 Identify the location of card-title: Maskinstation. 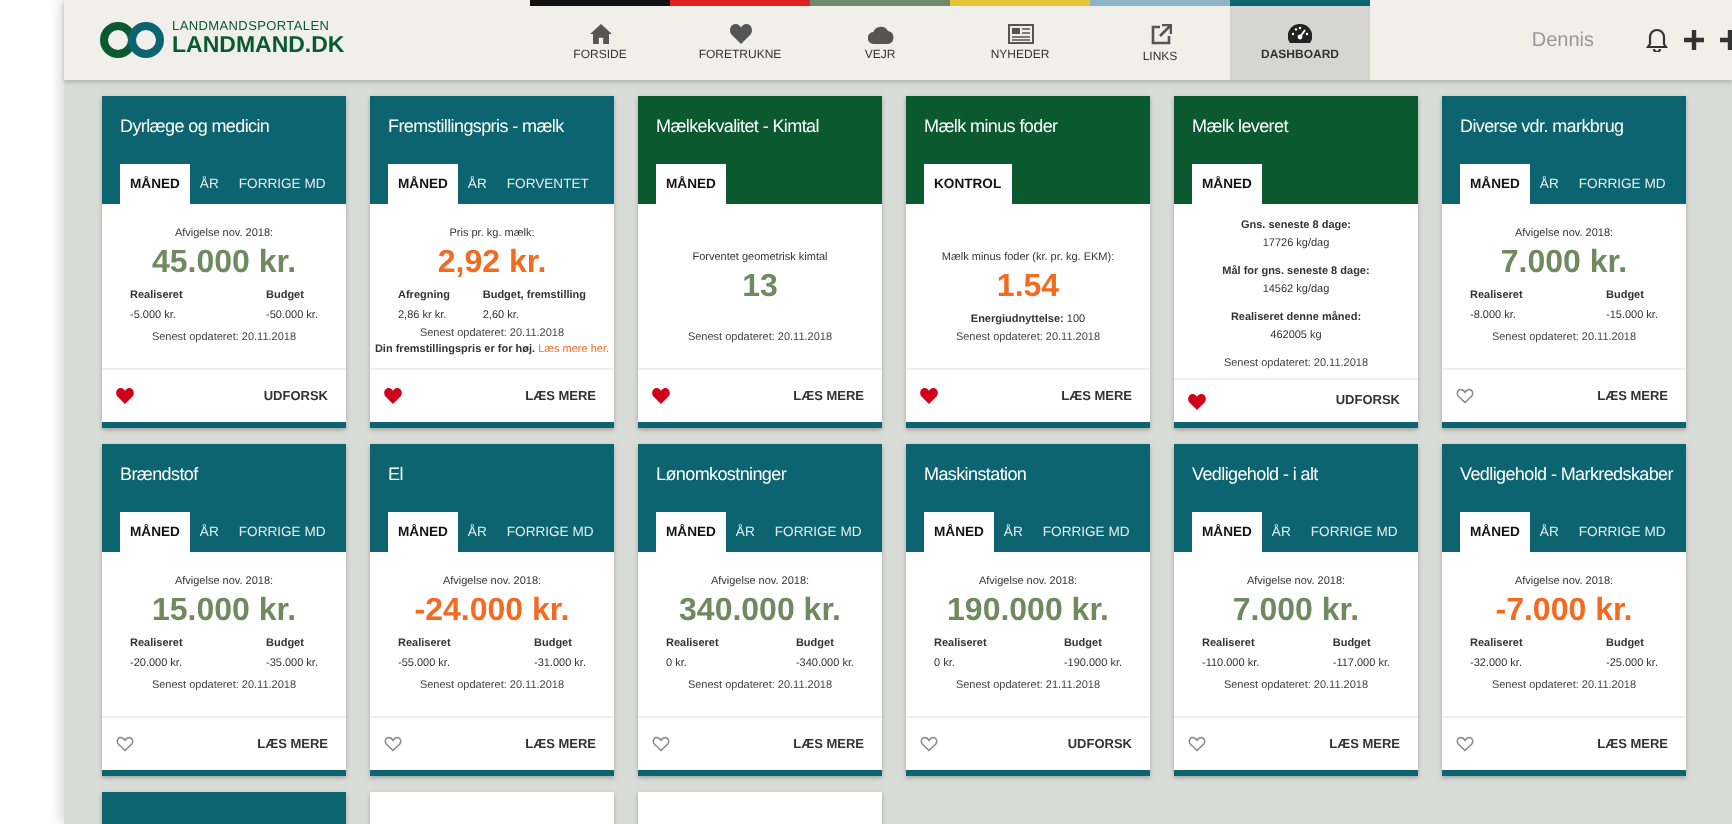
(976, 476).